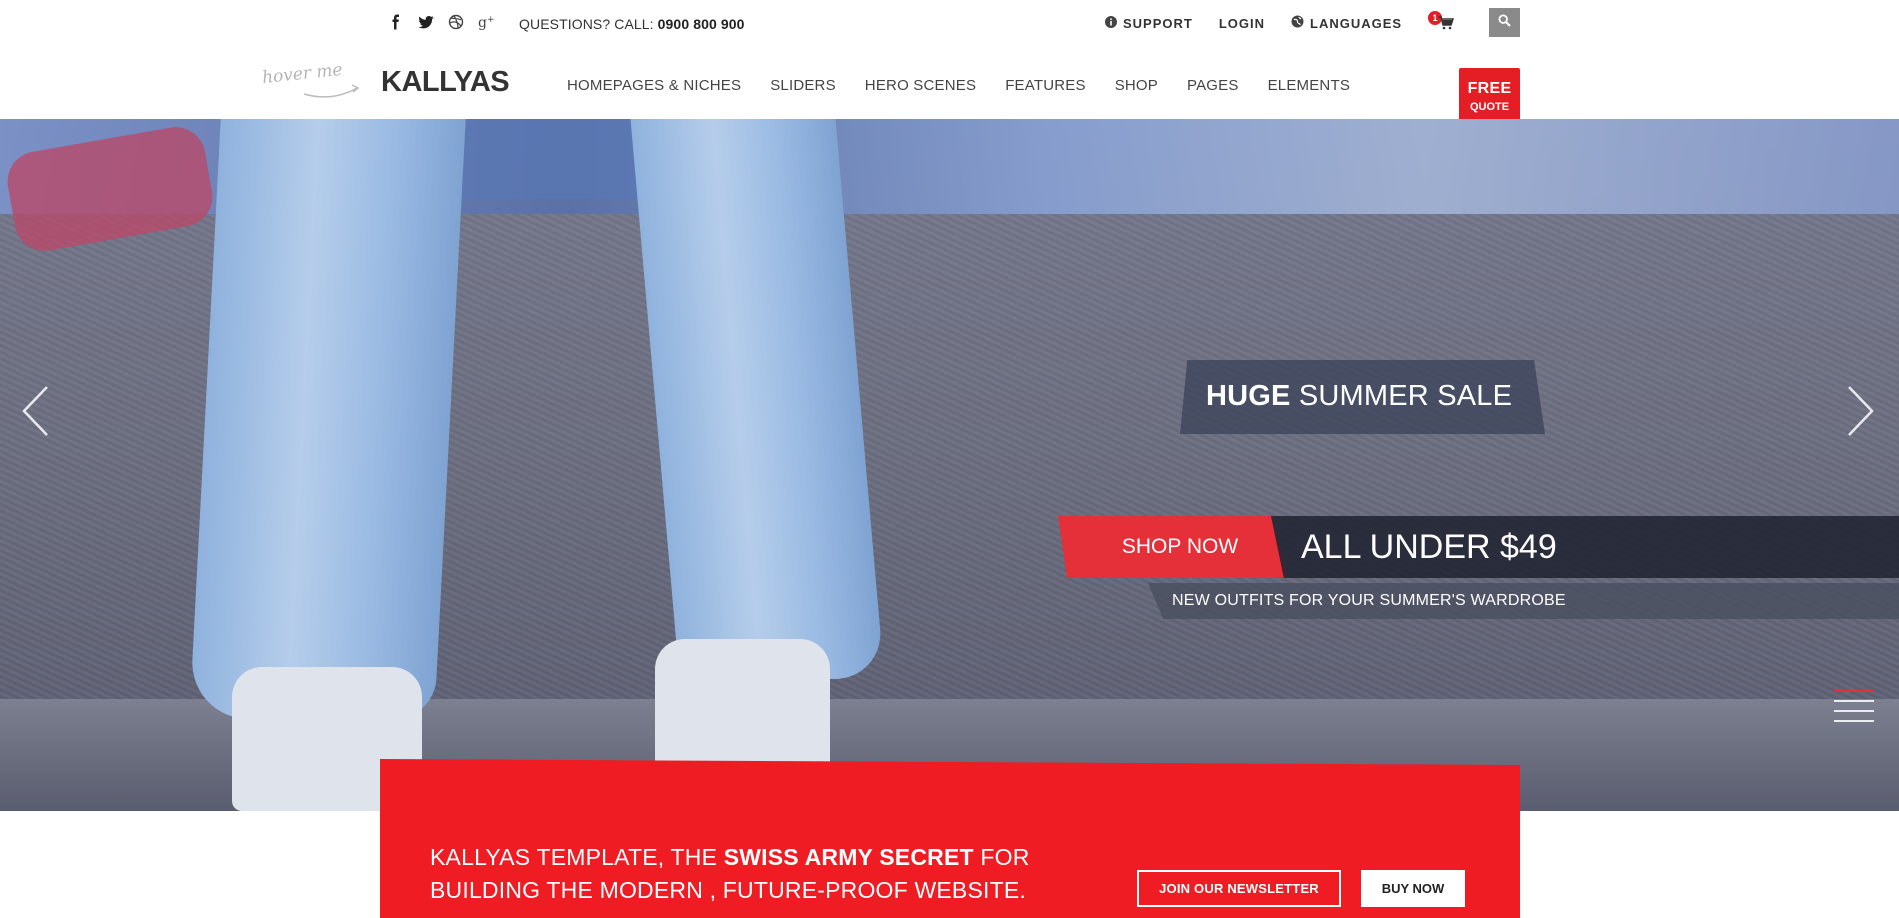  I want to click on nav-pages: PAGES, so click(1213, 85).